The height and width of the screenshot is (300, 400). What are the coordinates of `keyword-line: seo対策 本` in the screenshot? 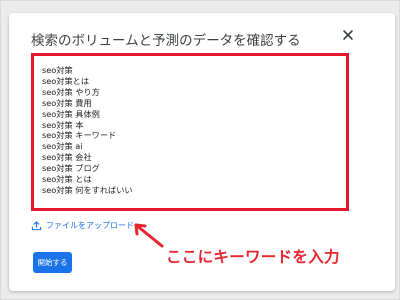 It's located at (63, 124).